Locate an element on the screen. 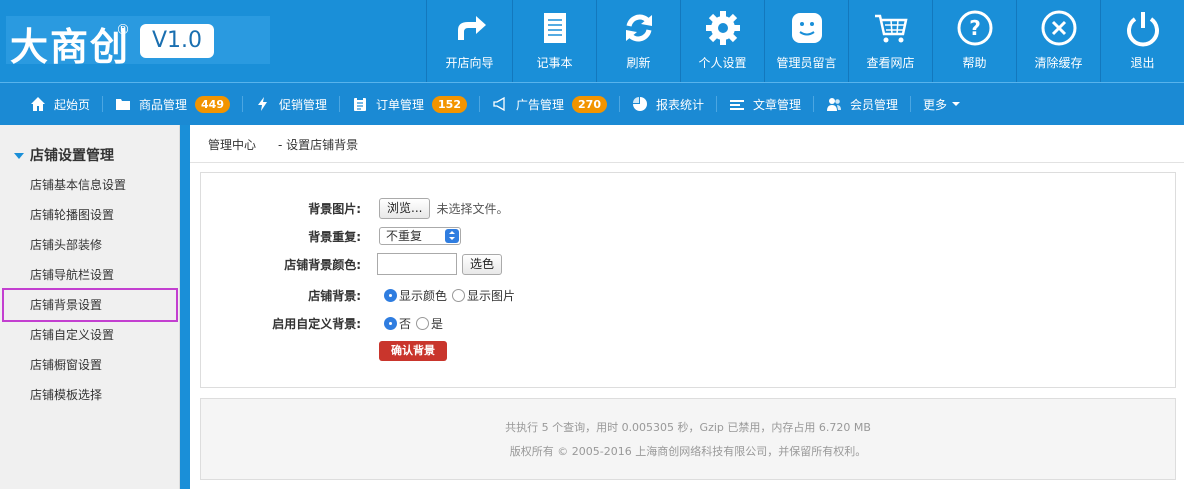 The height and width of the screenshot is (489, 1184). sidebar-item-background: 店铺背景设置 is located at coordinates (66, 304).